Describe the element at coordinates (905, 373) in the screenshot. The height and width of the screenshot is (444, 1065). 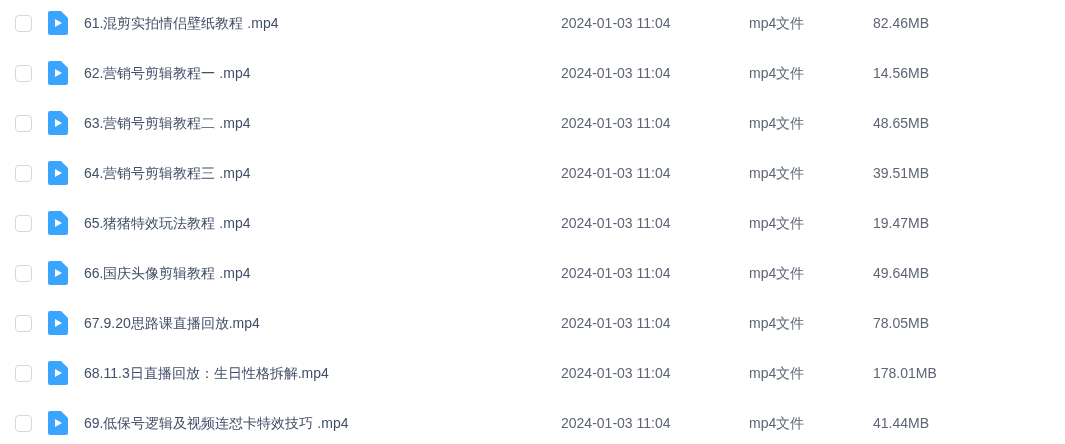
I see `file-size: 178.01MB` at that location.